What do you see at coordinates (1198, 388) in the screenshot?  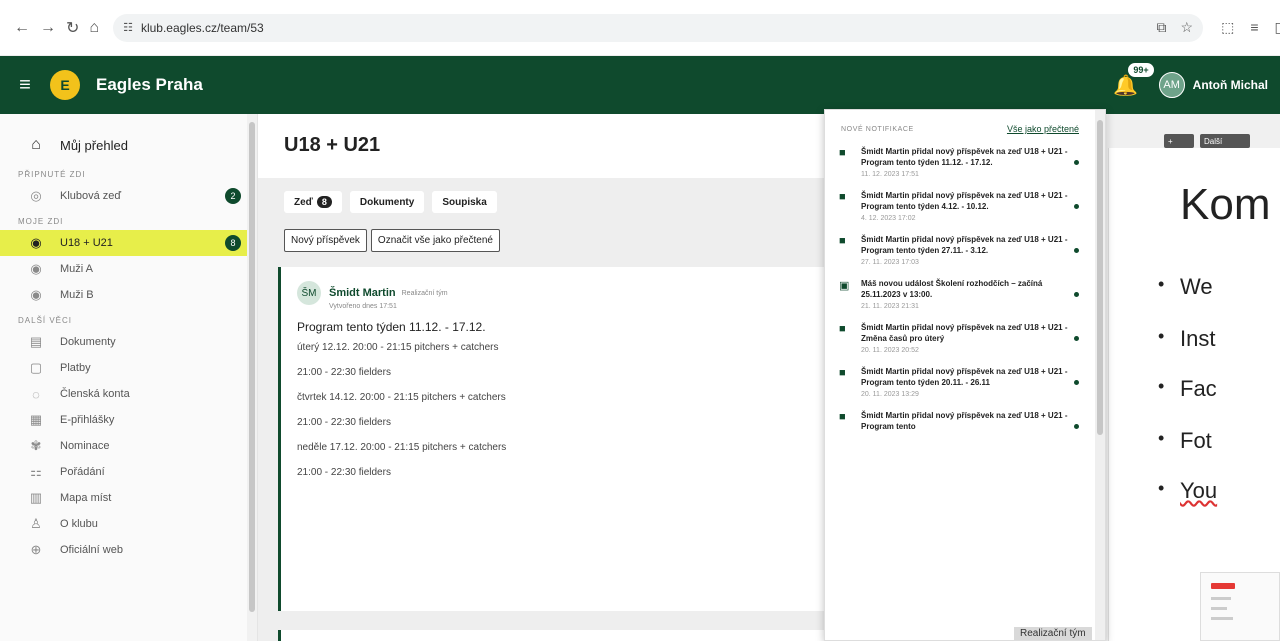 I see `slide-bullet-text: Fac` at bounding box center [1198, 388].